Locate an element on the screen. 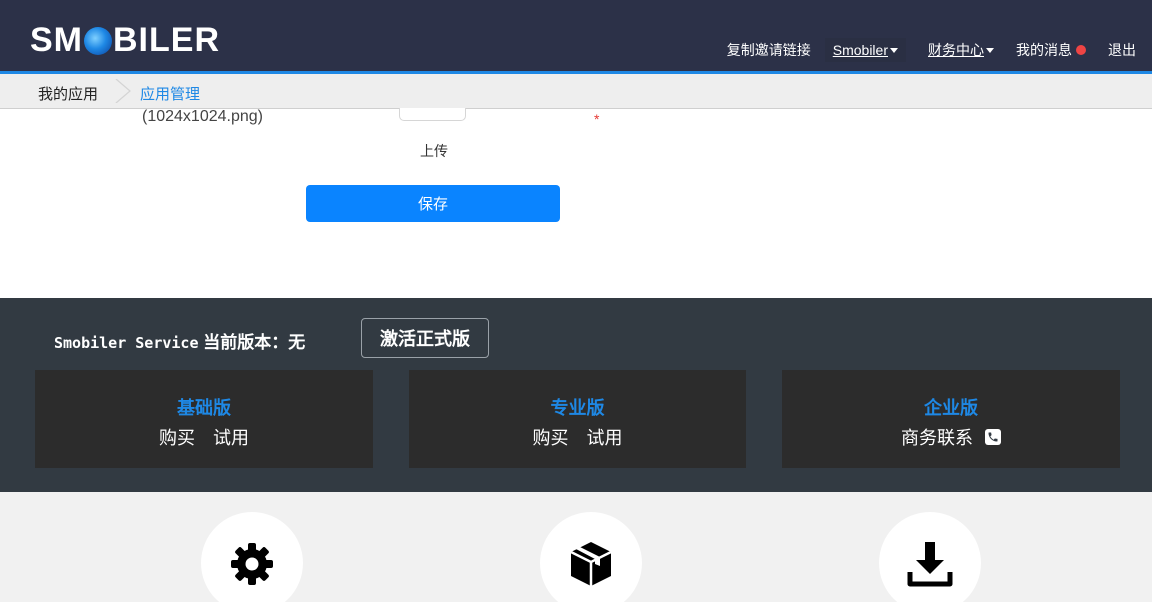  plan-card-basic: 基础版 购买 试用 is located at coordinates (204, 419).